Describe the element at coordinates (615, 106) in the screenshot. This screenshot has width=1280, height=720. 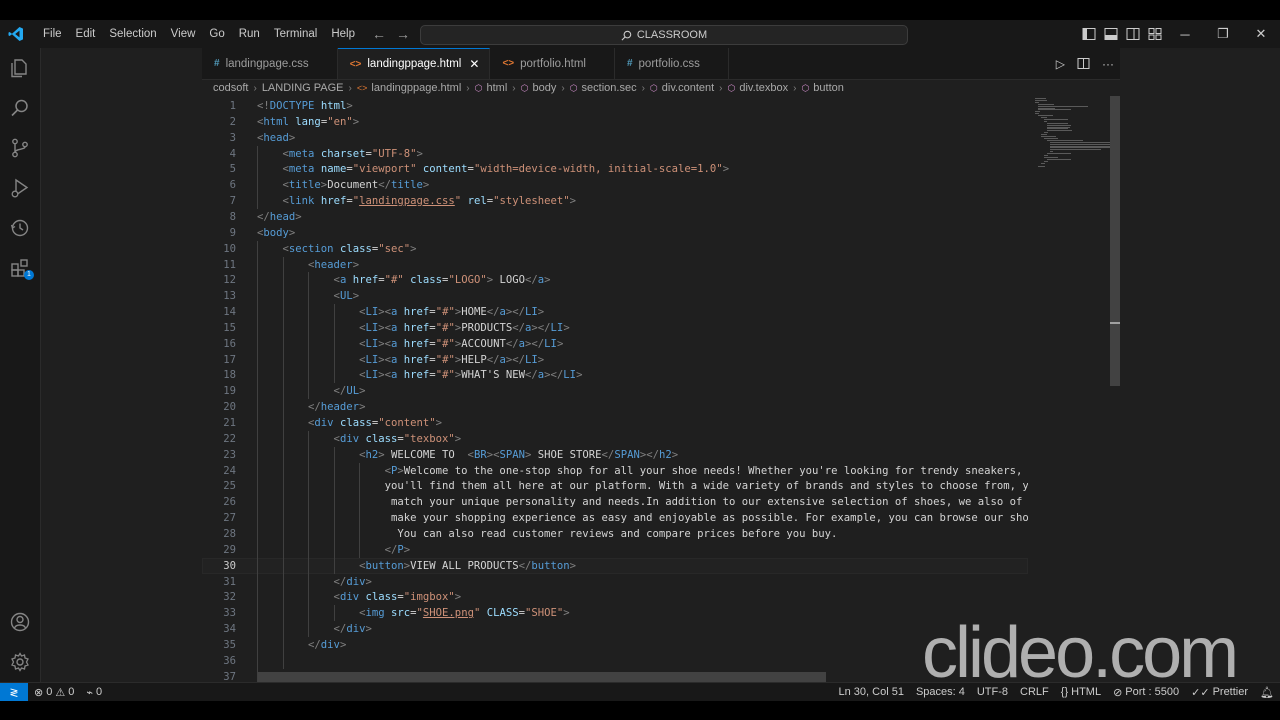
I see `code-line: 1 <!DOCTYPE html>` at that location.